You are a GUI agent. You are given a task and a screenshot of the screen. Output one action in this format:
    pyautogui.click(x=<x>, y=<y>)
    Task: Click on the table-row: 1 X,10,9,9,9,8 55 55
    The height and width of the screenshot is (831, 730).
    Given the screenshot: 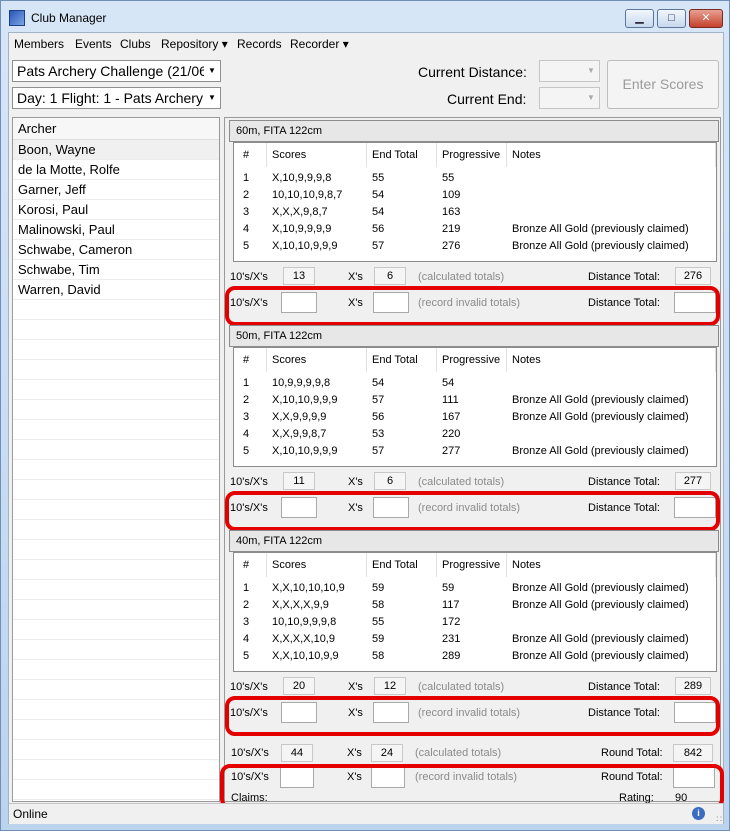 What is the action you would take?
    pyautogui.click(x=475, y=178)
    